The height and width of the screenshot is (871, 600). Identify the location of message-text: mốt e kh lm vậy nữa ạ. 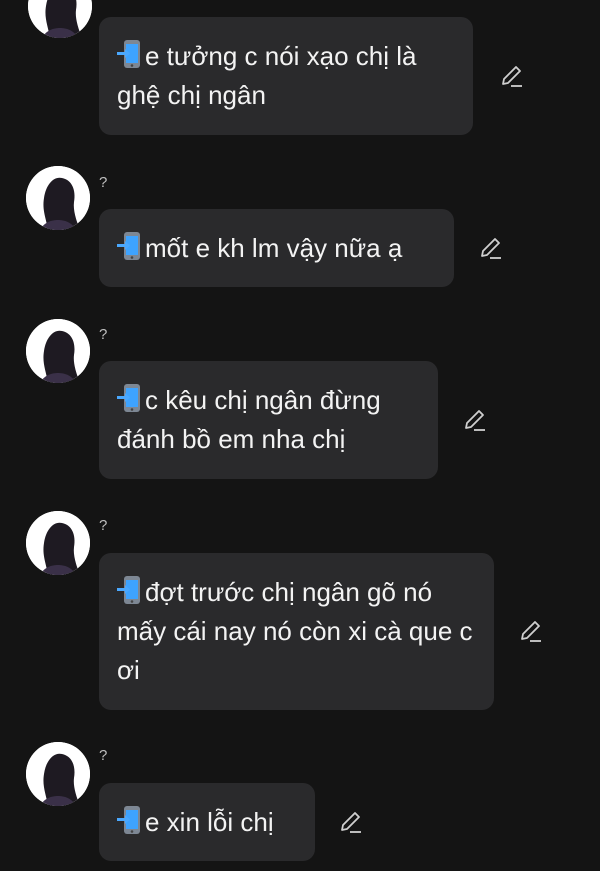
(274, 248).